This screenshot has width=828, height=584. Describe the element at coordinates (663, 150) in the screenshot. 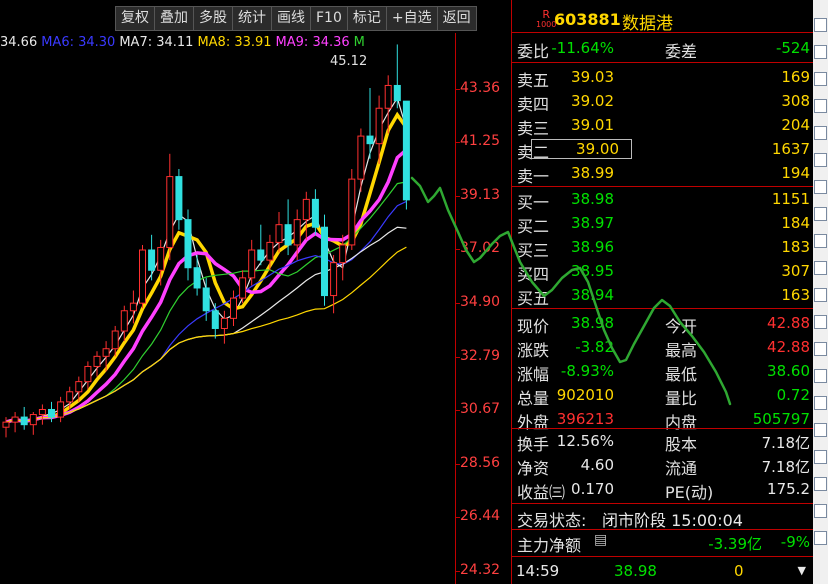

I see `ask-row: 卖二 39.00 1637` at that location.